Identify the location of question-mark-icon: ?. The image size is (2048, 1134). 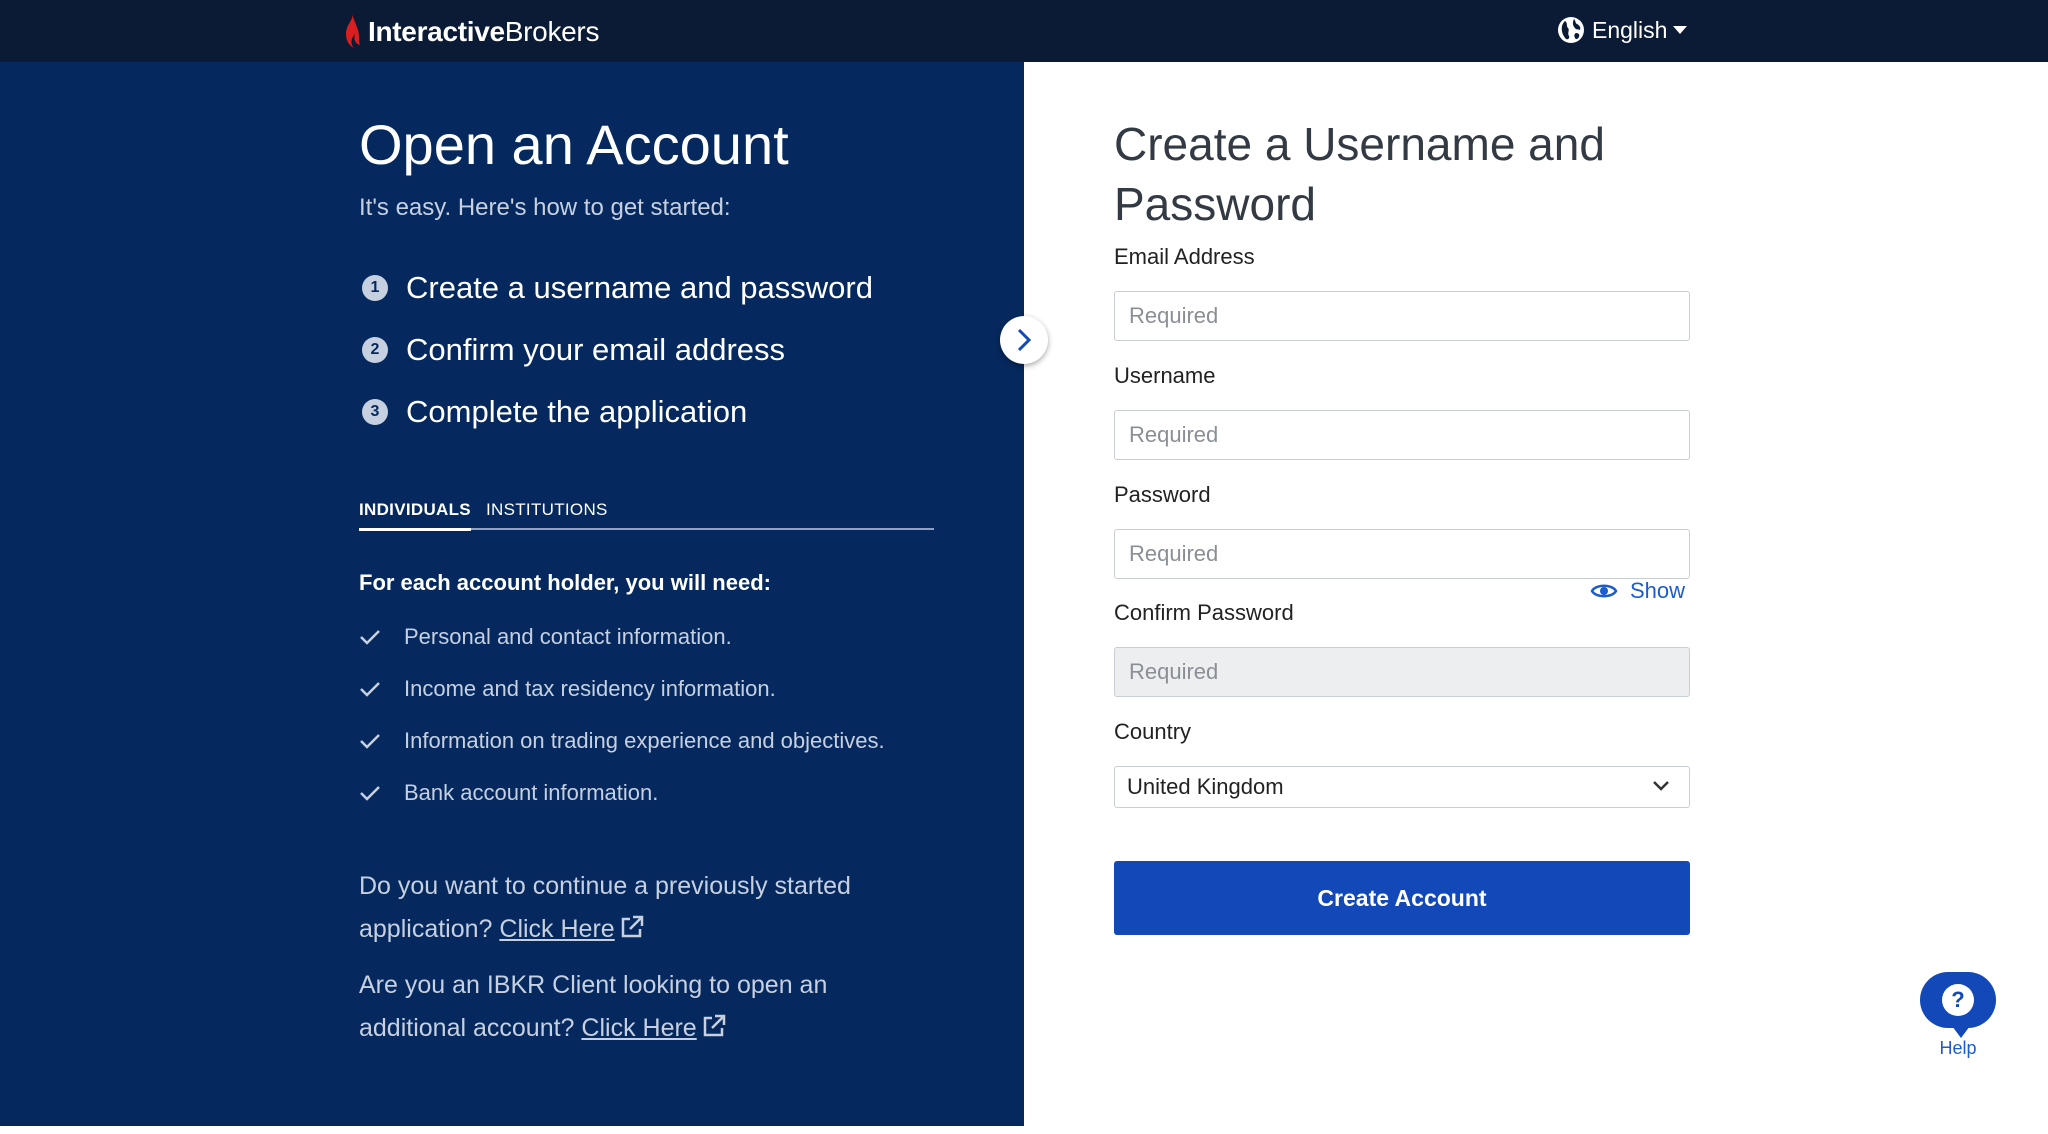
(1958, 1000).